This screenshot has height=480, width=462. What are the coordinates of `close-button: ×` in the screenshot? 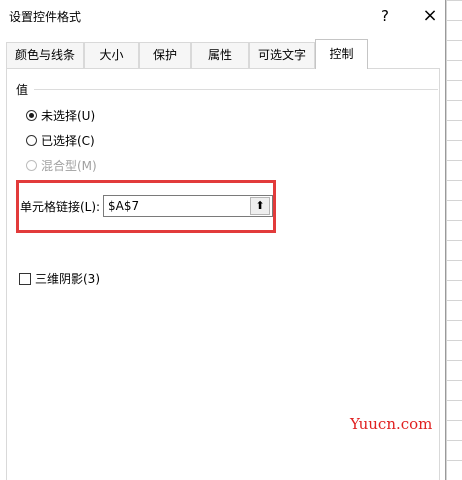 It's located at (430, 16).